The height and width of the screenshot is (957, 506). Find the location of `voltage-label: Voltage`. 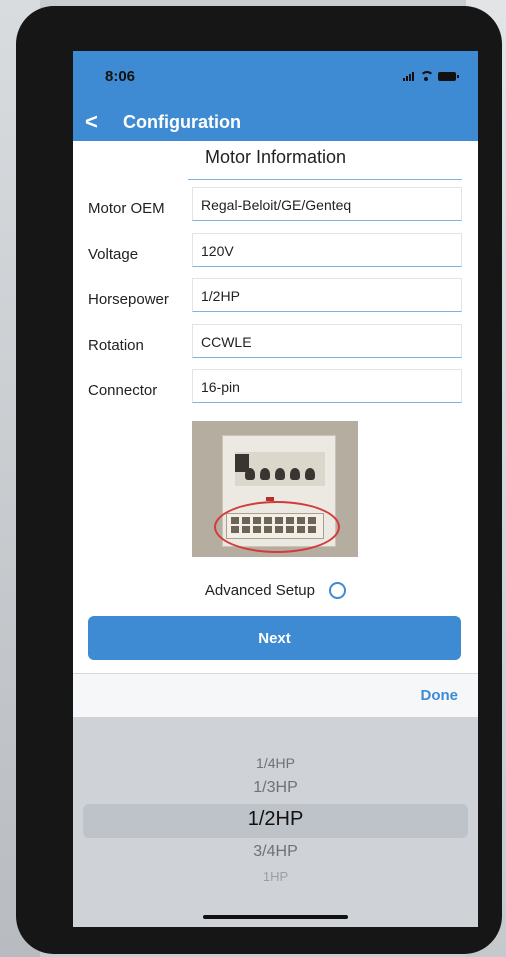

voltage-label: Voltage is located at coordinates (113, 254).